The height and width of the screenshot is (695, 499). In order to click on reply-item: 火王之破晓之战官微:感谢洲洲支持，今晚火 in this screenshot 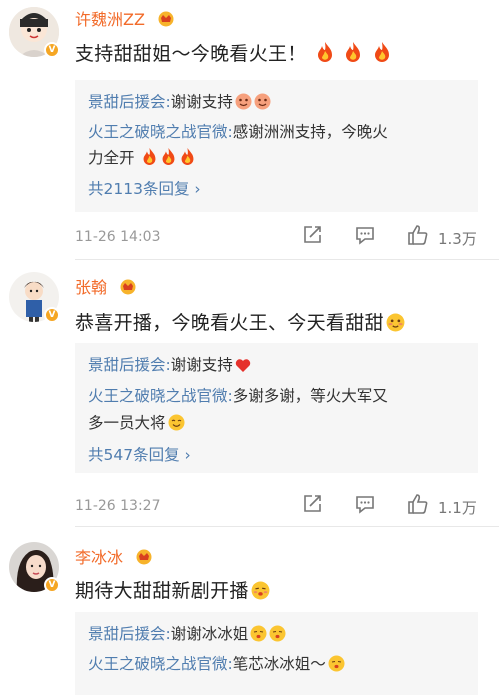, I will do `click(238, 131)`.